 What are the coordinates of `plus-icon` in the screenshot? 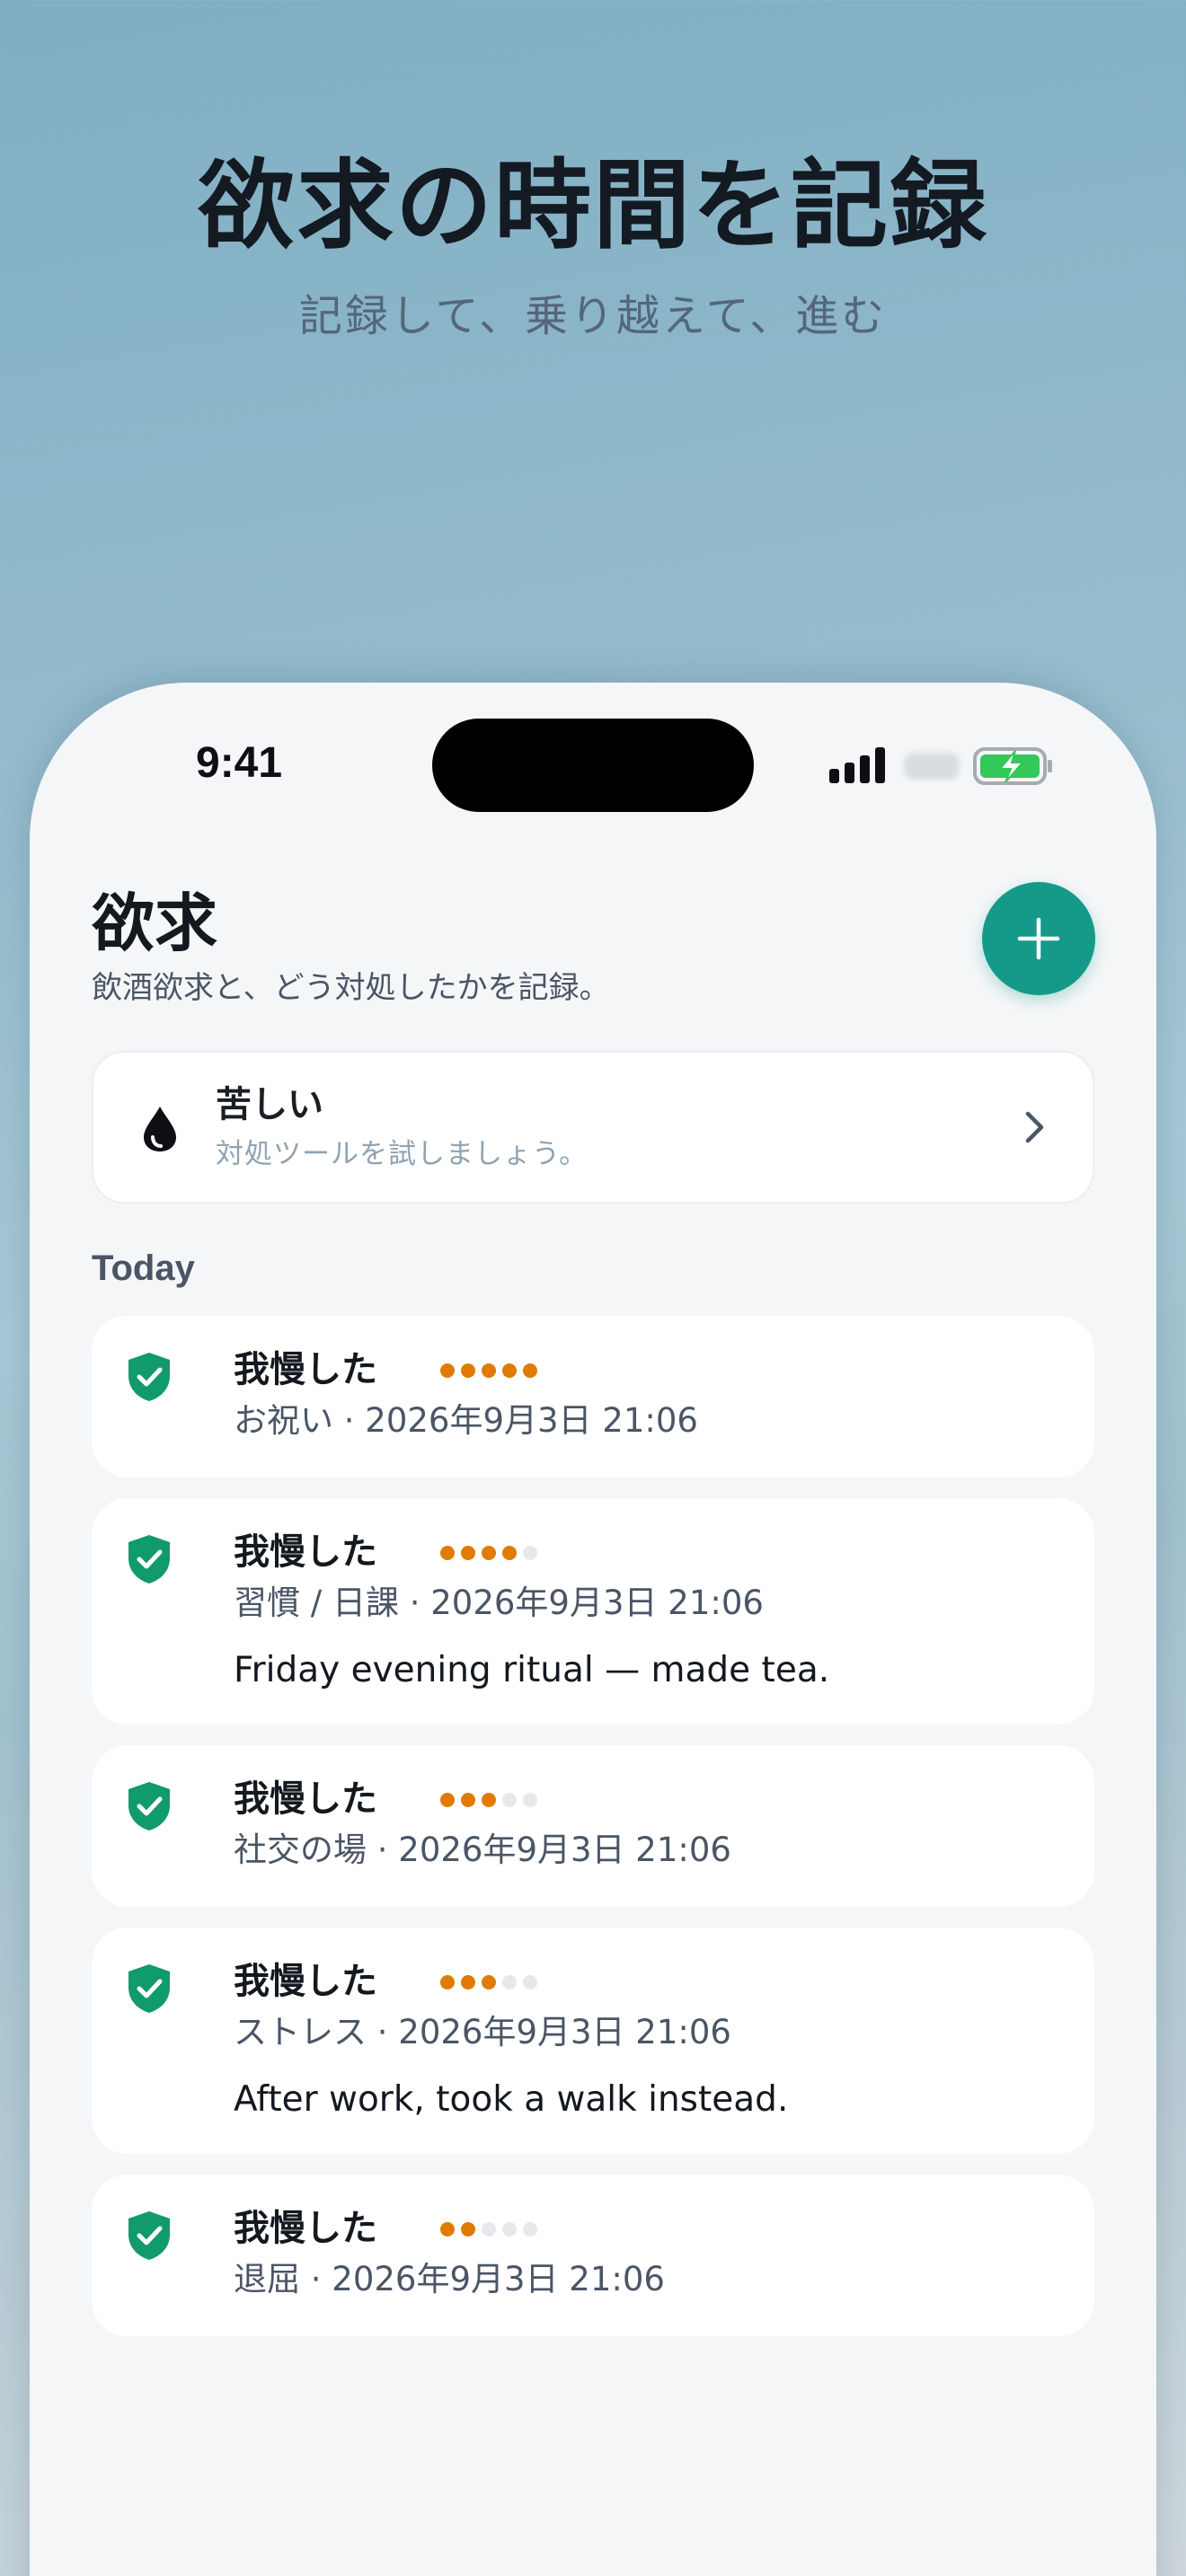 It's located at (1038, 938).